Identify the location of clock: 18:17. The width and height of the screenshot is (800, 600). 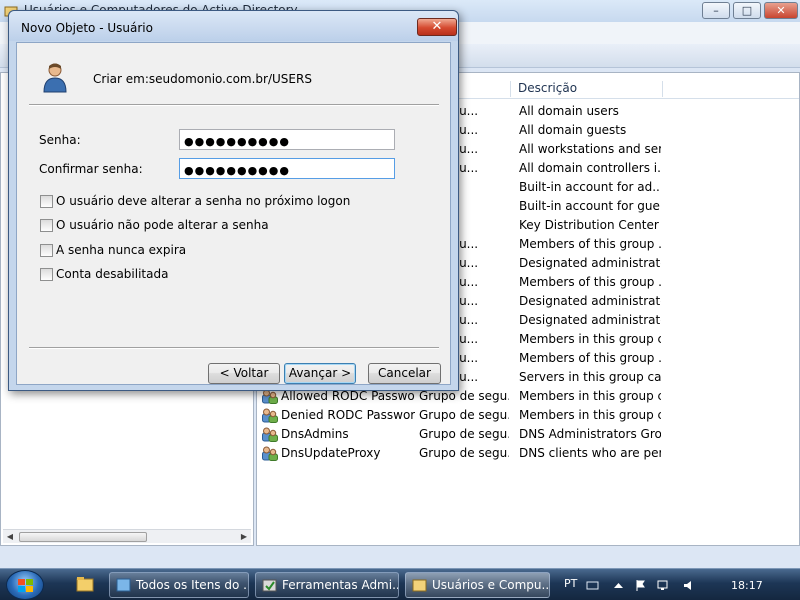
(747, 585).